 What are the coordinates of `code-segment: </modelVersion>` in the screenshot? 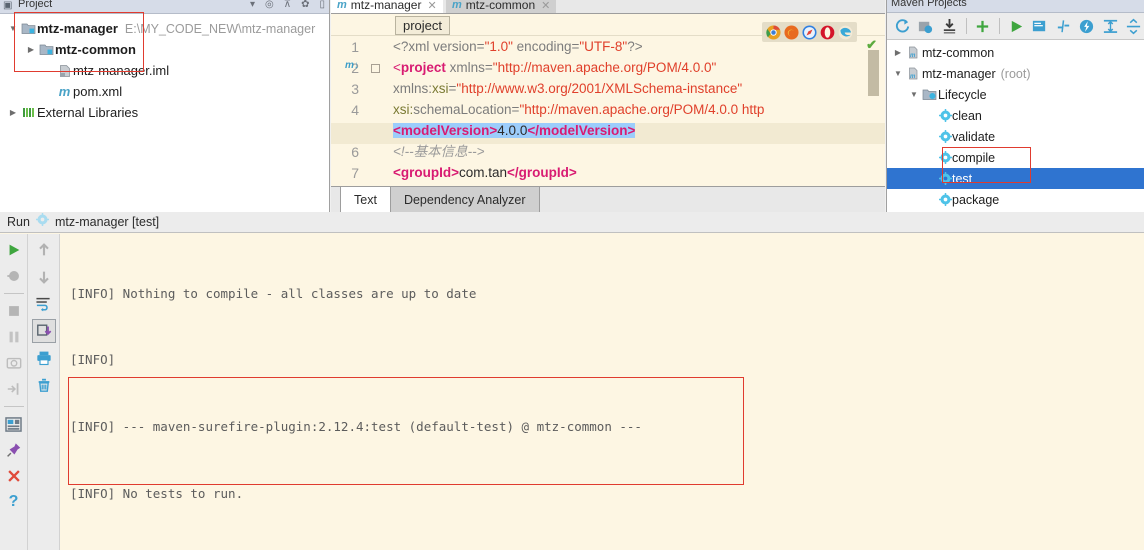 It's located at (581, 130).